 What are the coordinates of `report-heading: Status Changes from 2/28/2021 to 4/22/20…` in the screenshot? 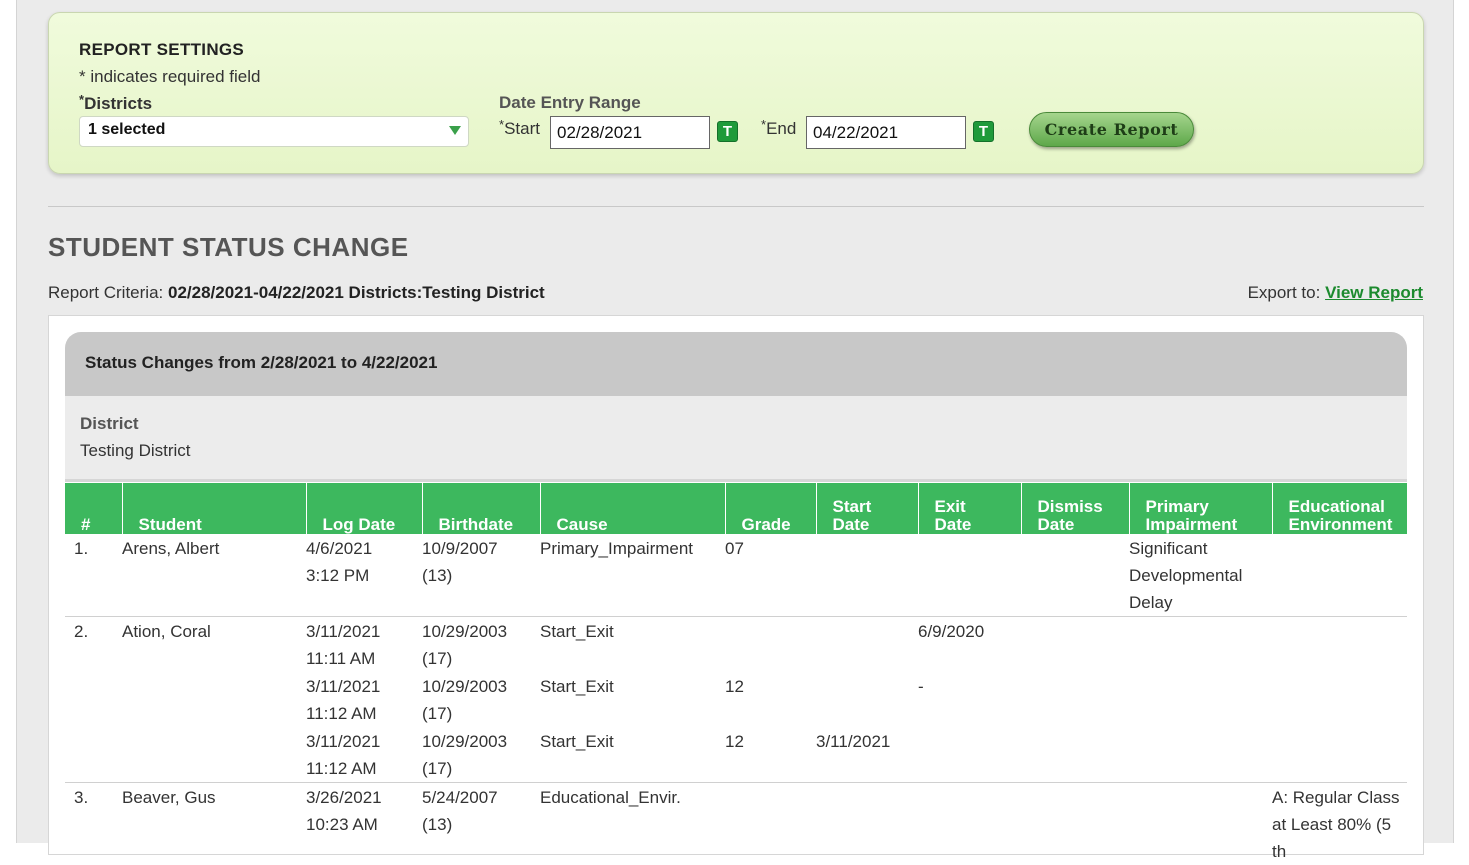 It's located at (736, 364).